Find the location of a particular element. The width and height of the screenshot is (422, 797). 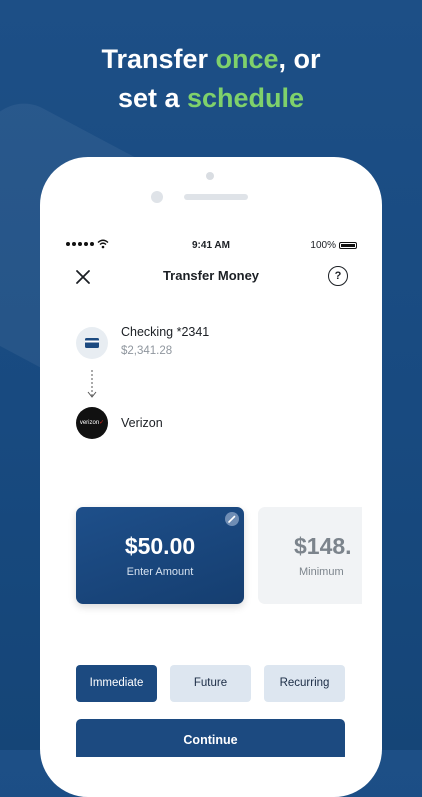

headline-text: set a is located at coordinates (152, 98).